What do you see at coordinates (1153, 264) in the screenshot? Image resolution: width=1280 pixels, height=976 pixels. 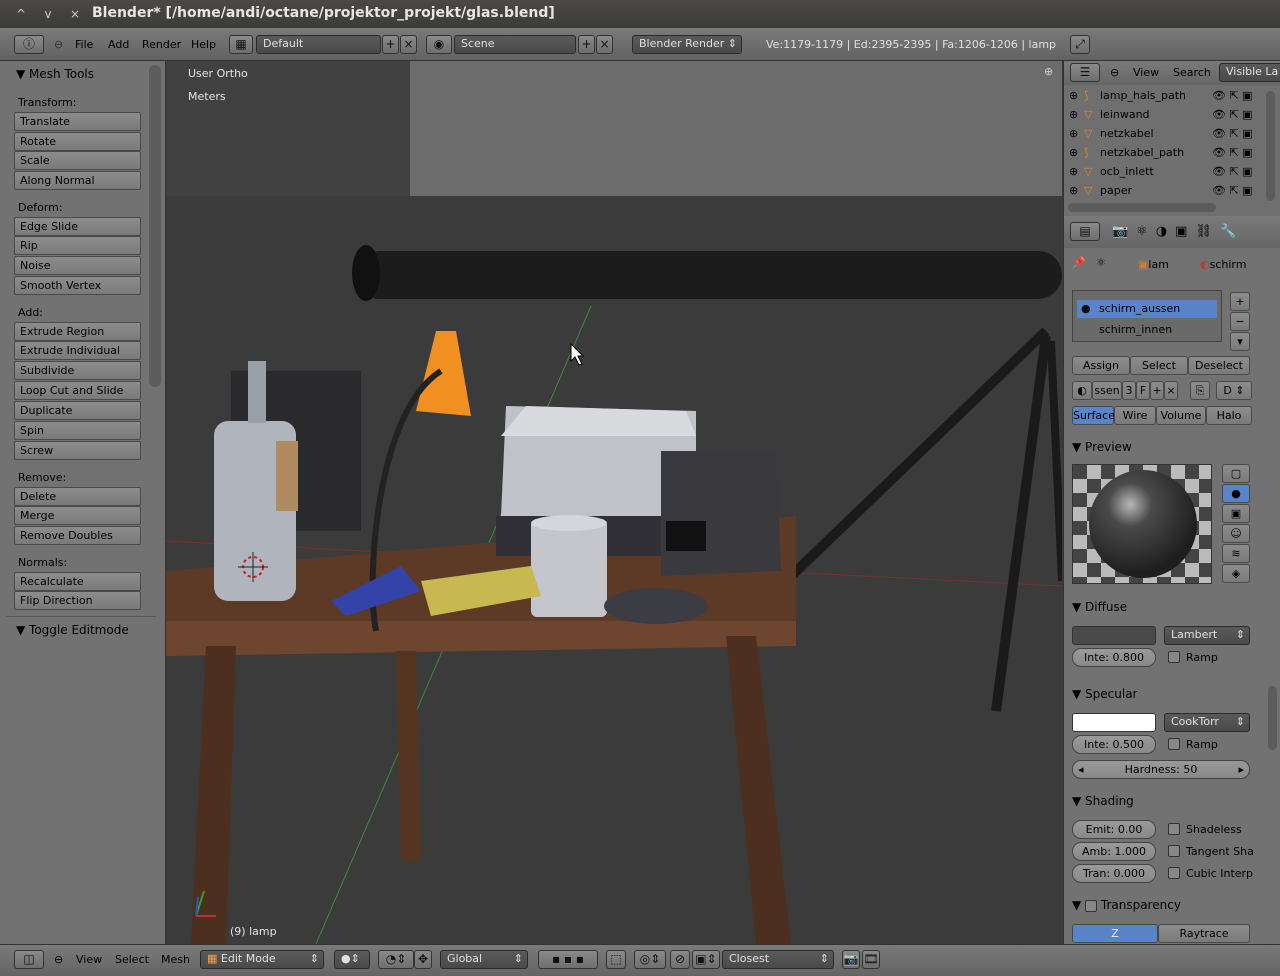 I see `breadcrumb-object: ▣lam` at bounding box center [1153, 264].